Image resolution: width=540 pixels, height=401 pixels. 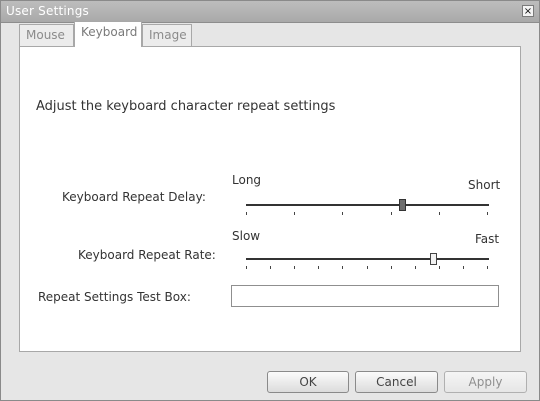 What do you see at coordinates (167, 35) in the screenshot?
I see `tab-image: Image` at bounding box center [167, 35].